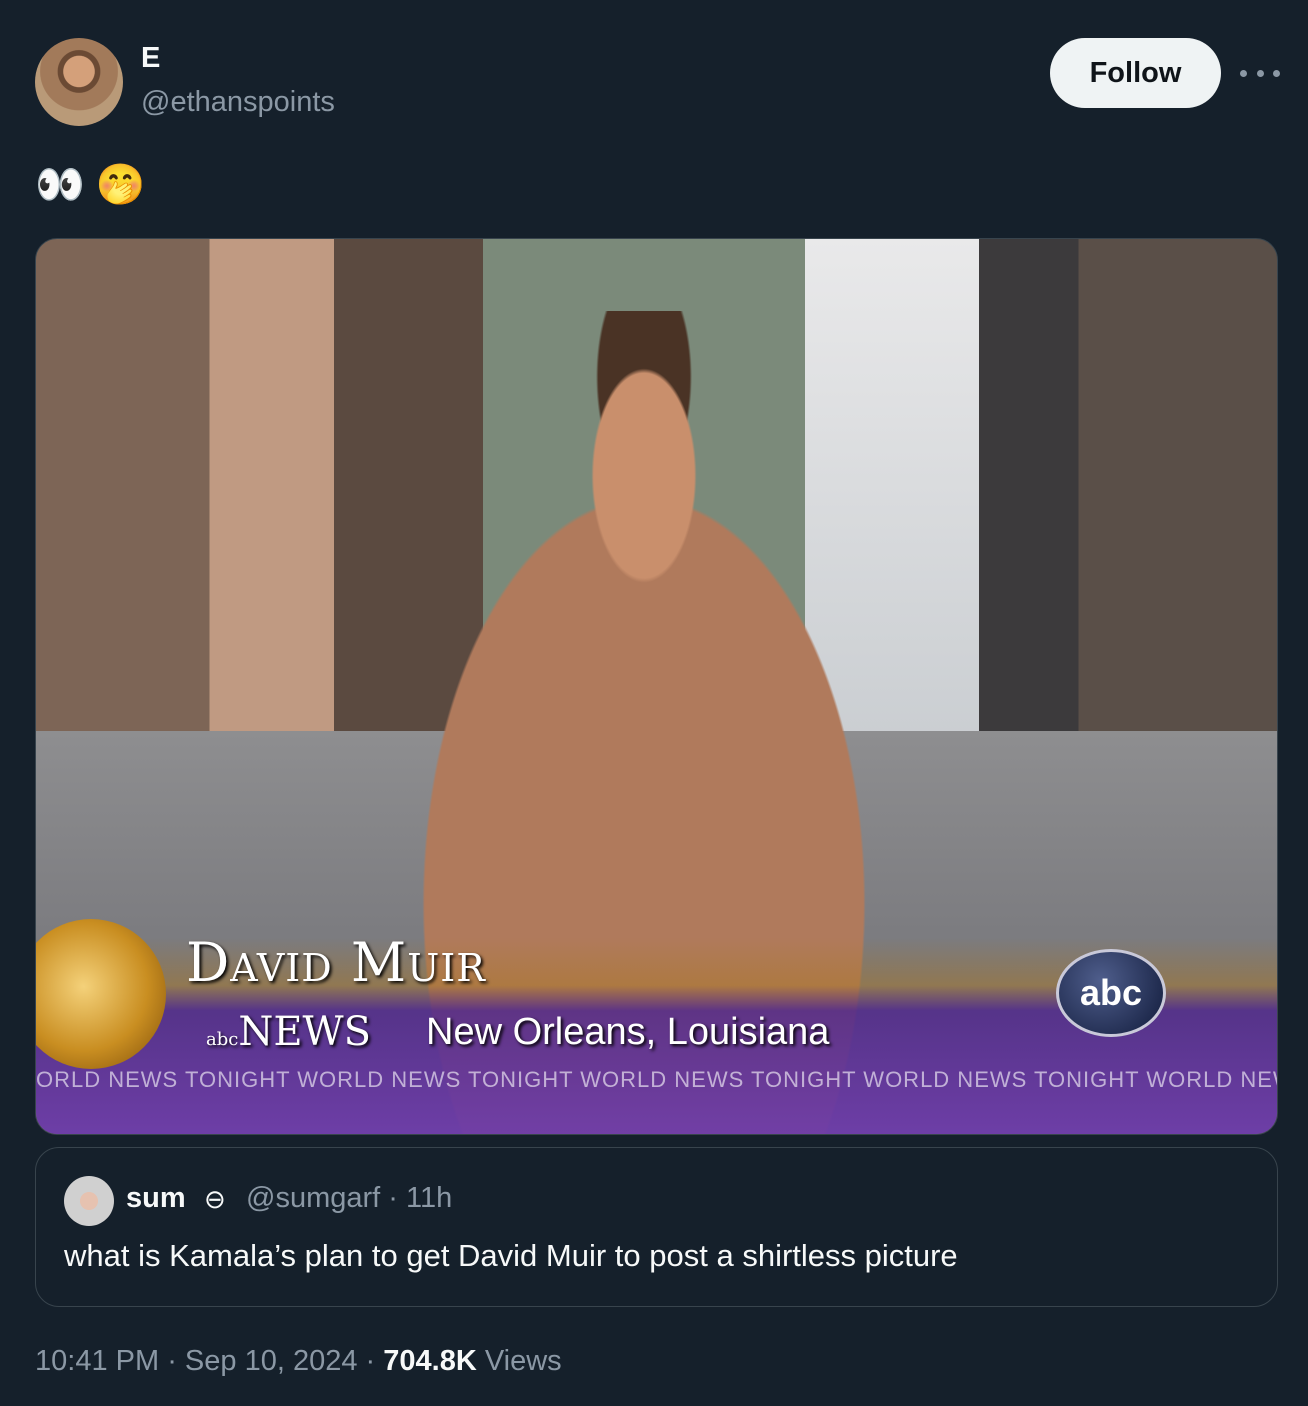 This screenshot has height=1406, width=1308. Describe the element at coordinates (156, 1198) in the screenshot. I see `quoted-display-name: sum` at that location.